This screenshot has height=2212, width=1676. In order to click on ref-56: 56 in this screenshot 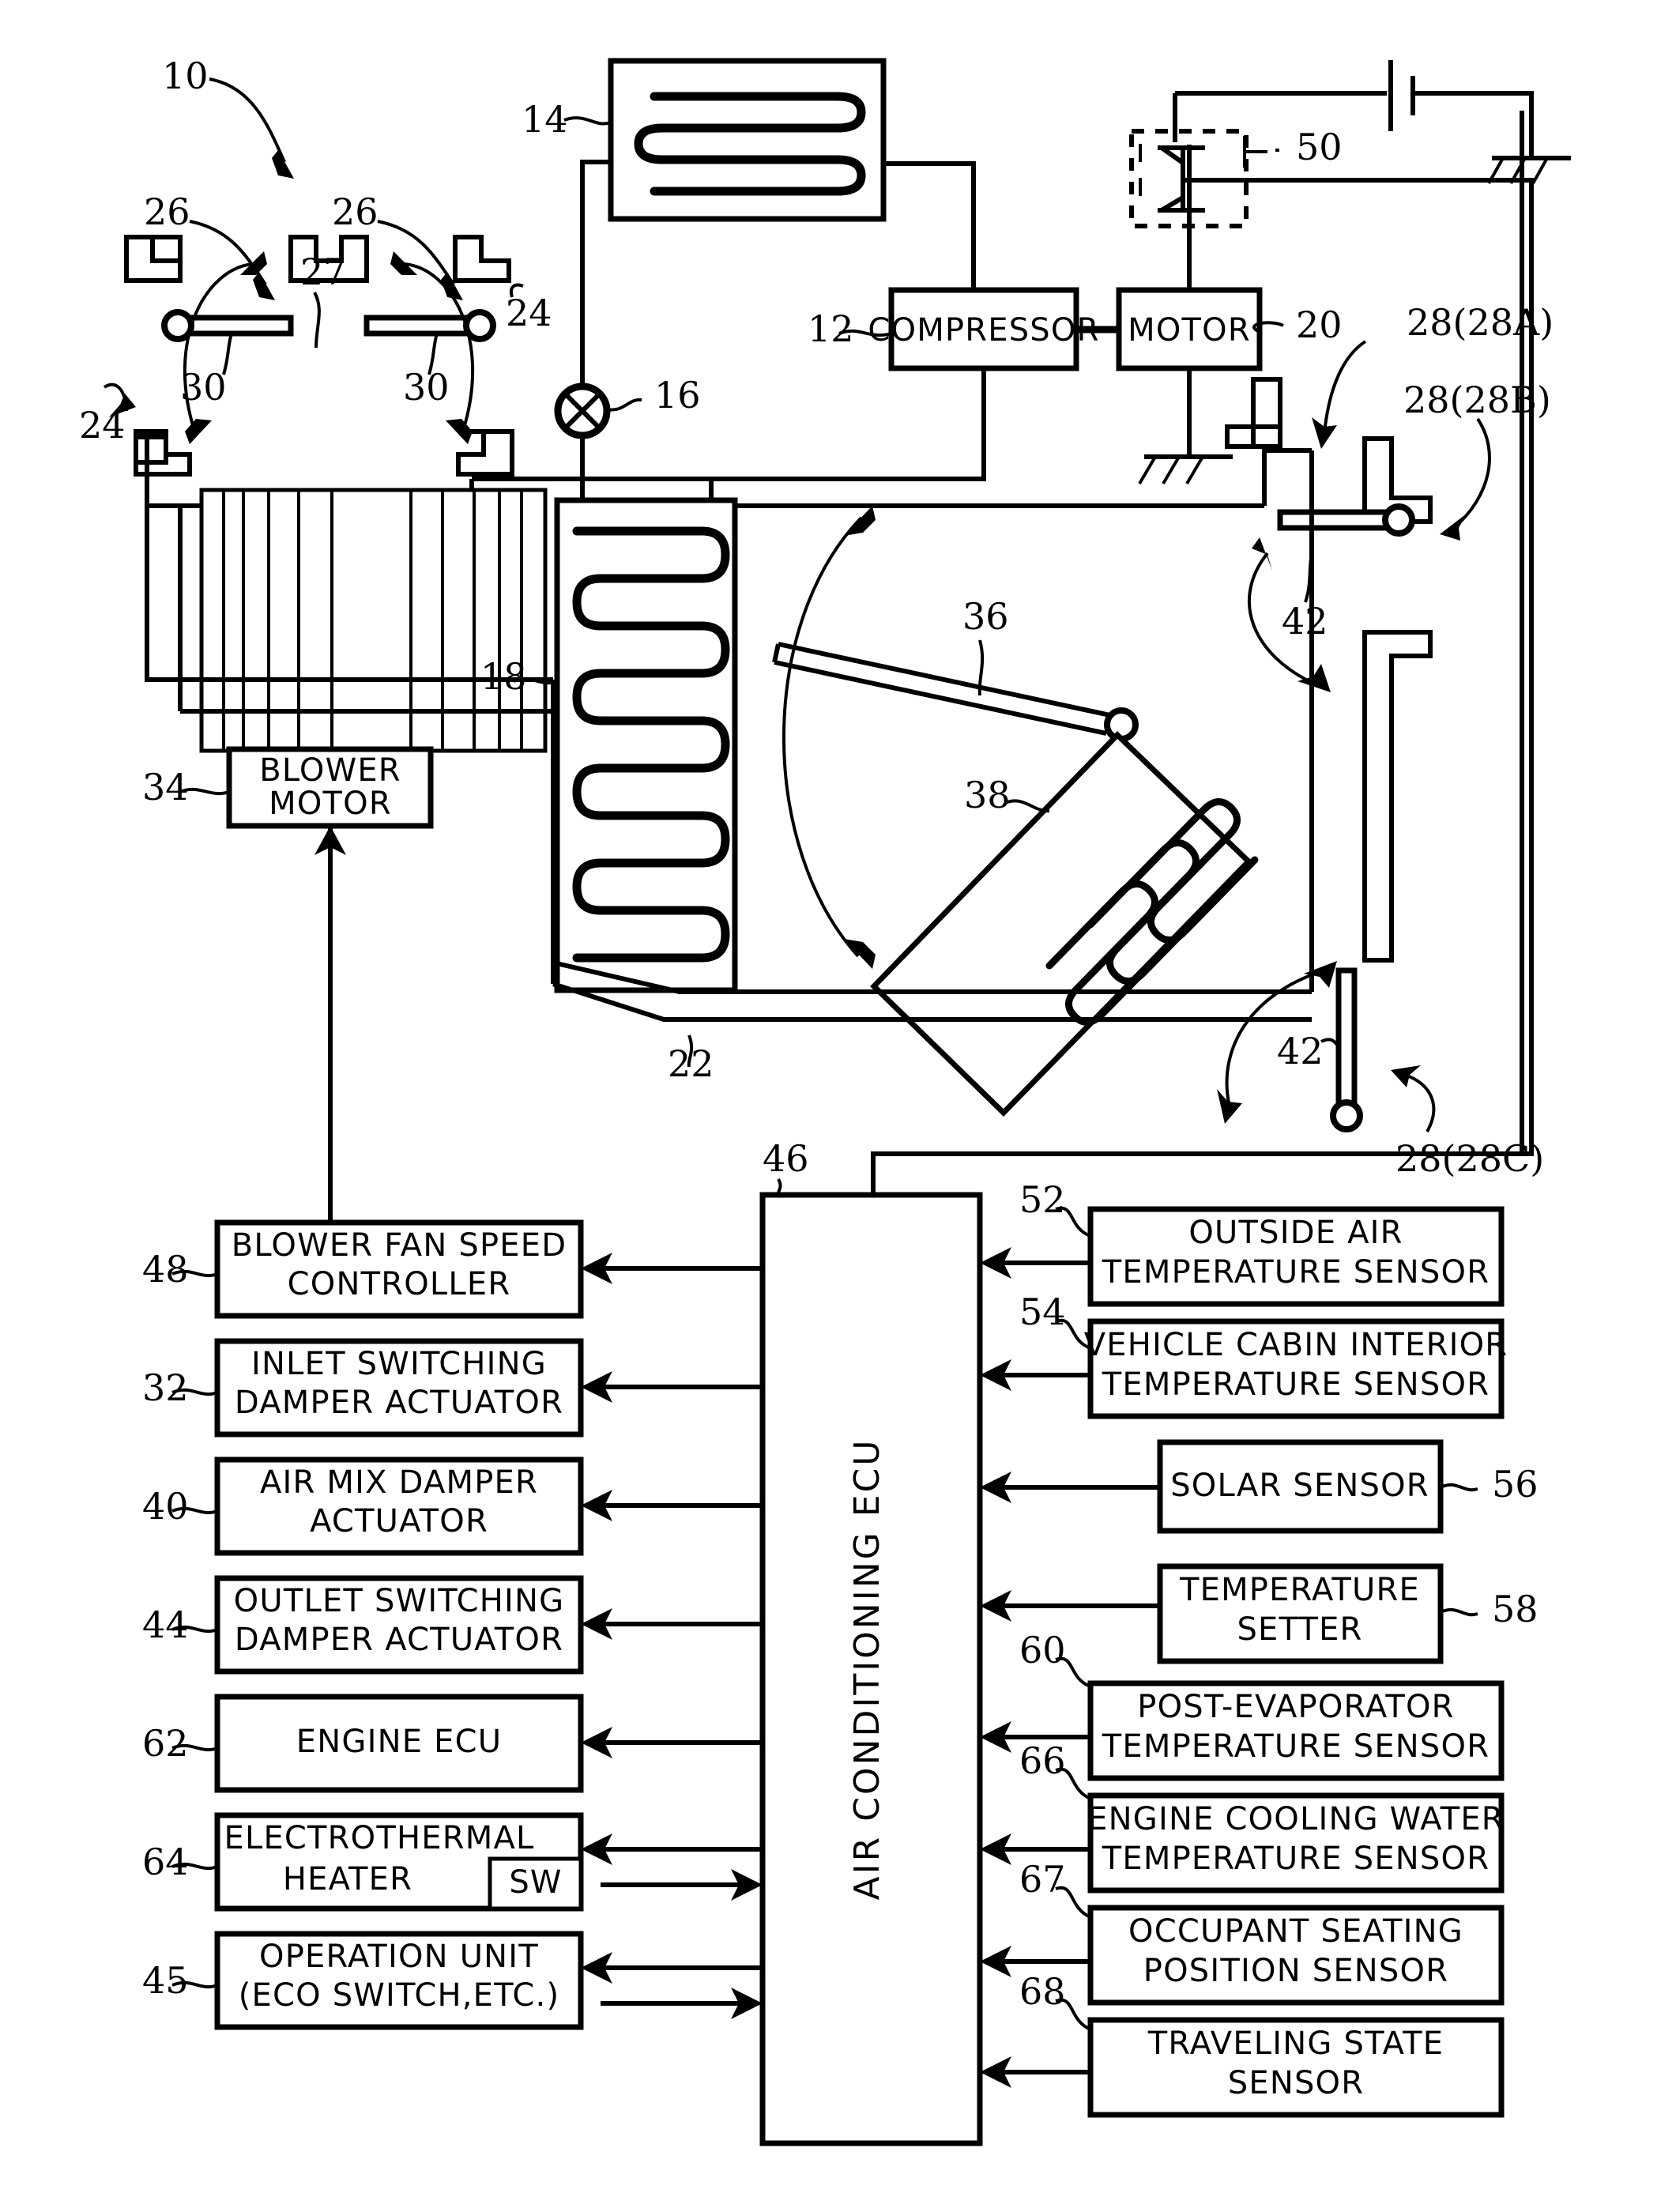, I will do `click(1516, 1484)`.